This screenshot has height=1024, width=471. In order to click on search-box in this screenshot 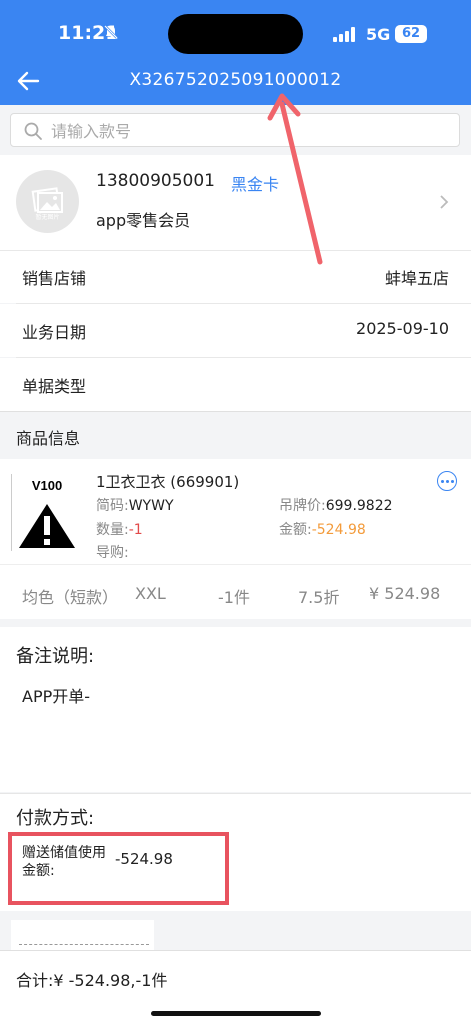, I will do `click(235, 130)`.